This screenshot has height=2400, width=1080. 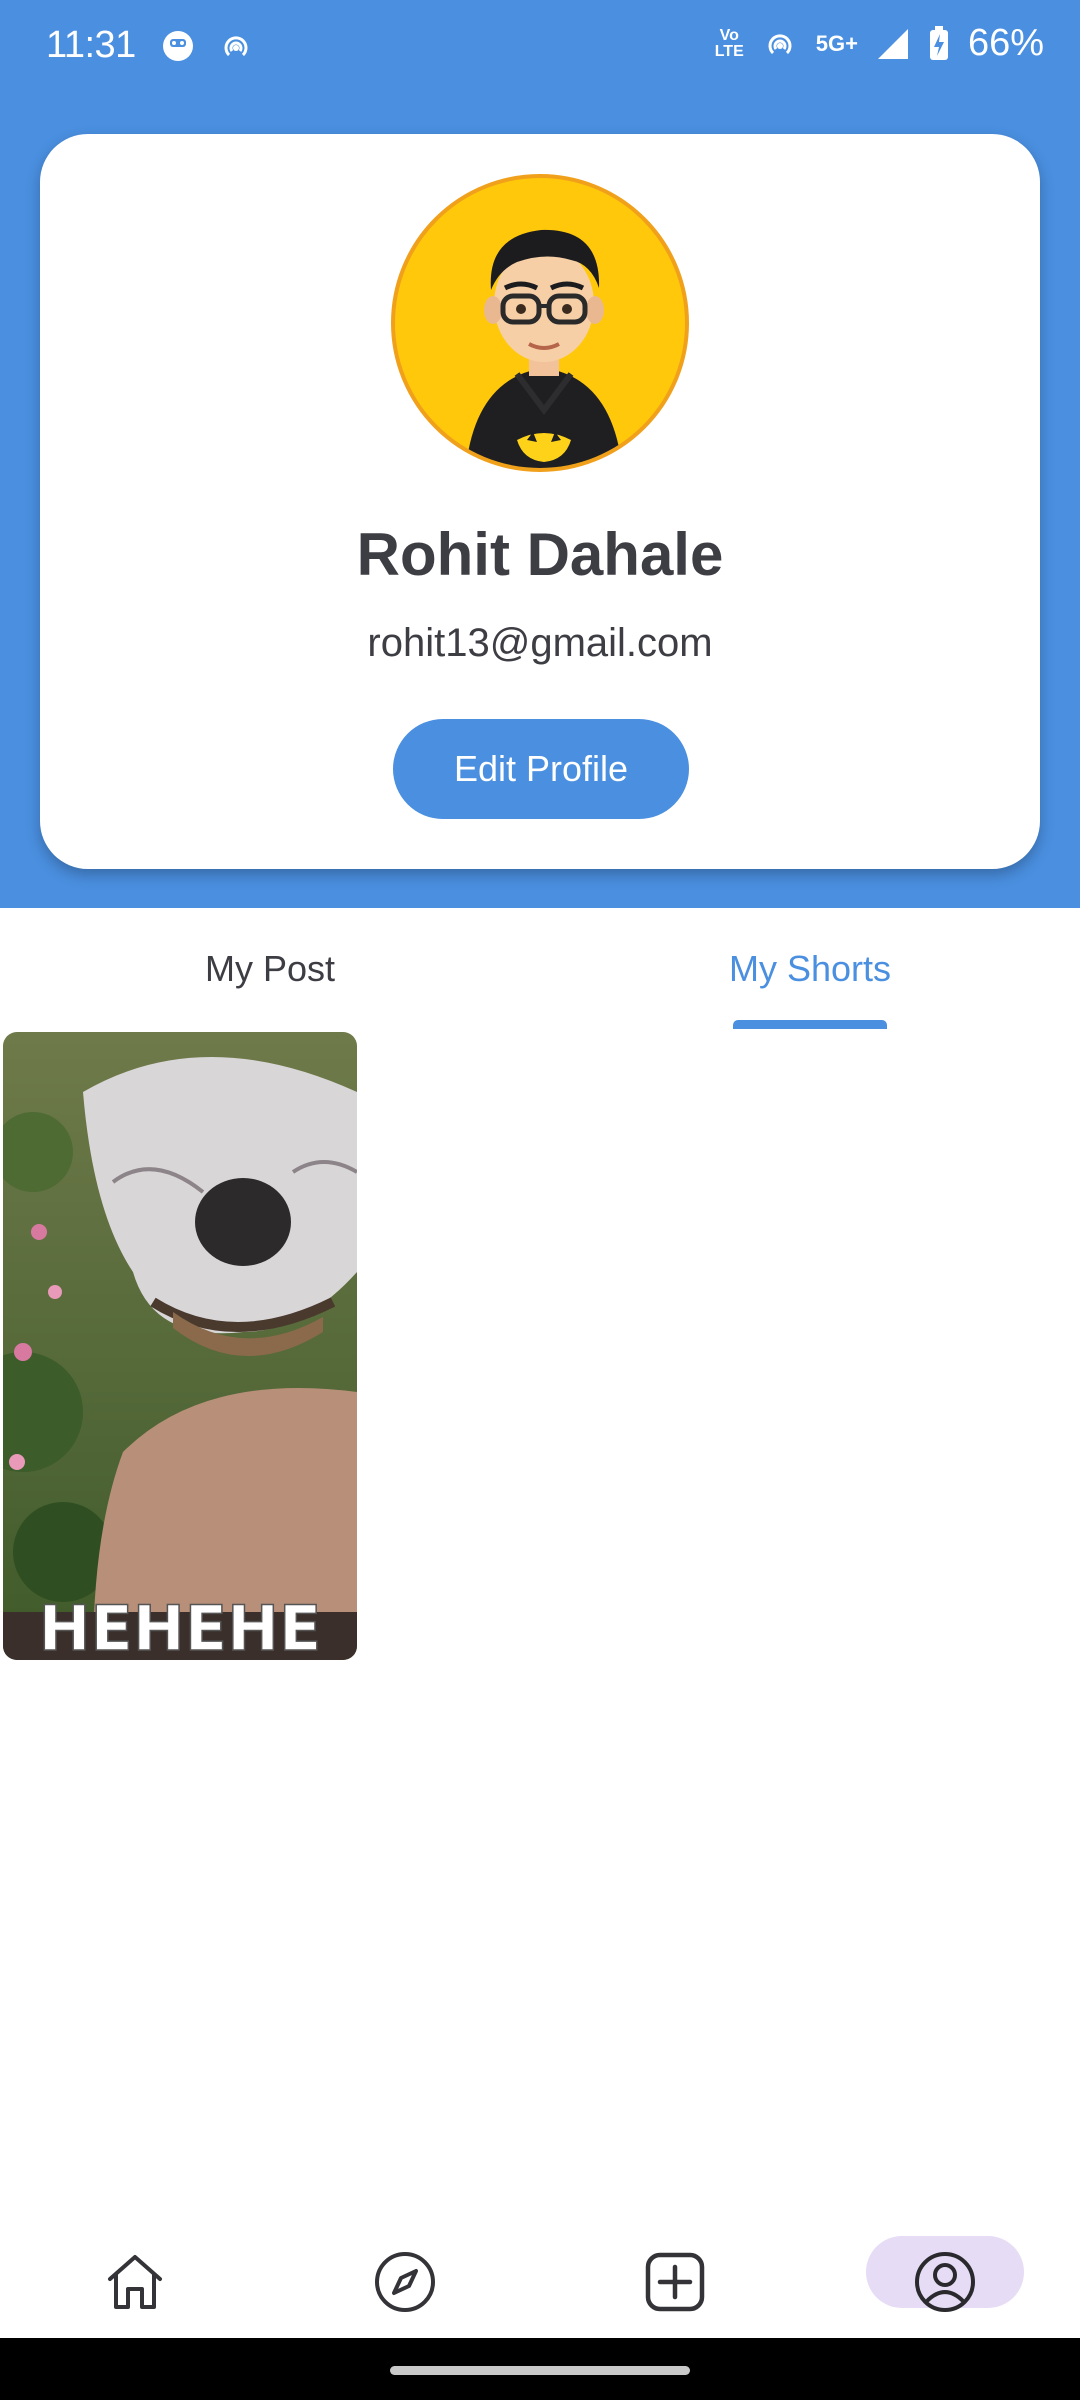 I want to click on face-icon, so click(x=178, y=46).